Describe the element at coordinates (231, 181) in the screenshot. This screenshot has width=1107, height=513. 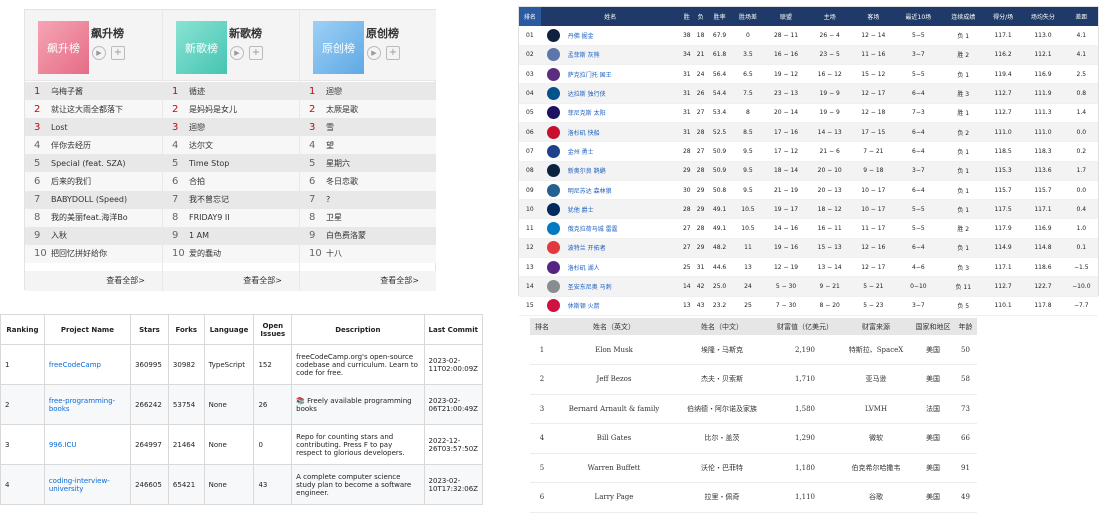
I see `song-item: 6 合拍` at that location.